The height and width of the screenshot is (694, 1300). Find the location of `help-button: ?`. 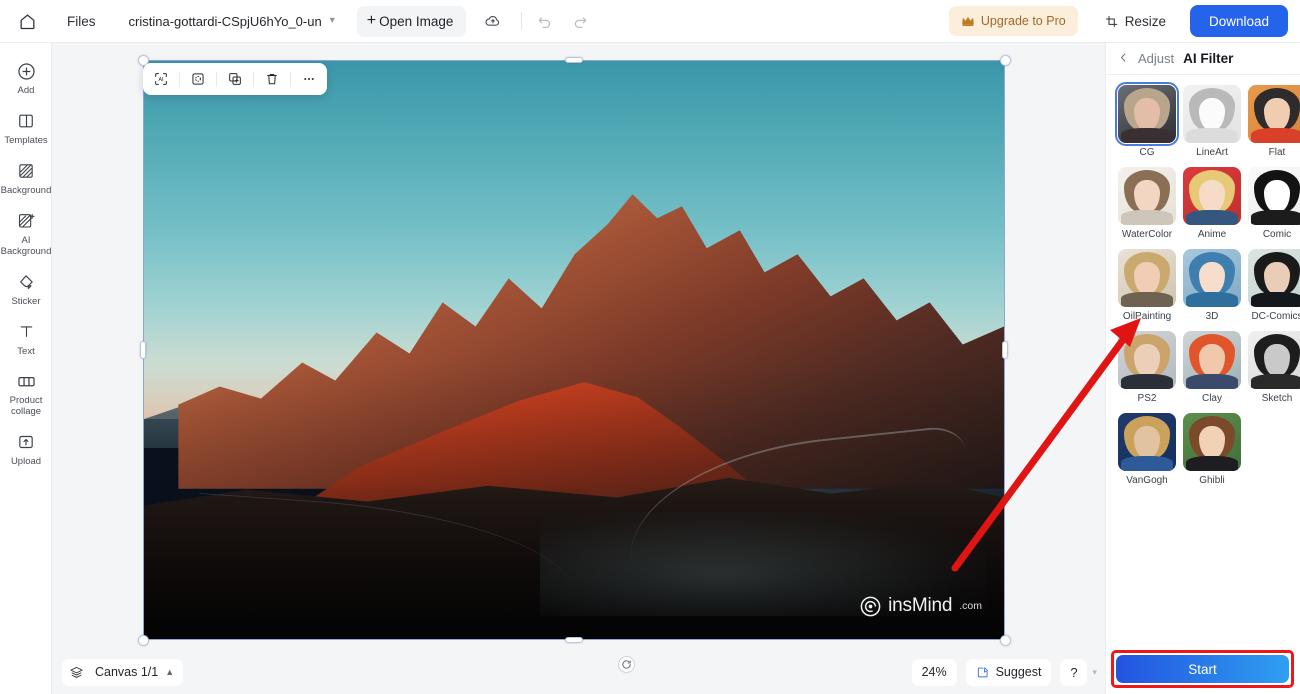

help-button: ? is located at coordinates (1074, 672).